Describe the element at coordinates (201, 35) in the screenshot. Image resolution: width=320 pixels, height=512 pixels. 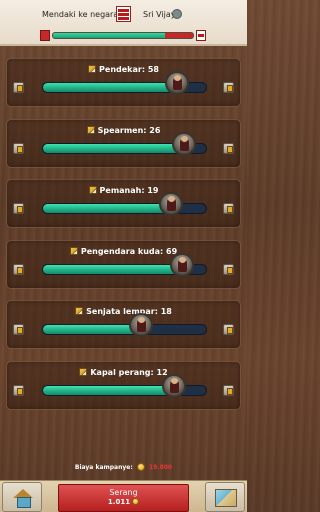
I see `target-flag-icon` at that location.